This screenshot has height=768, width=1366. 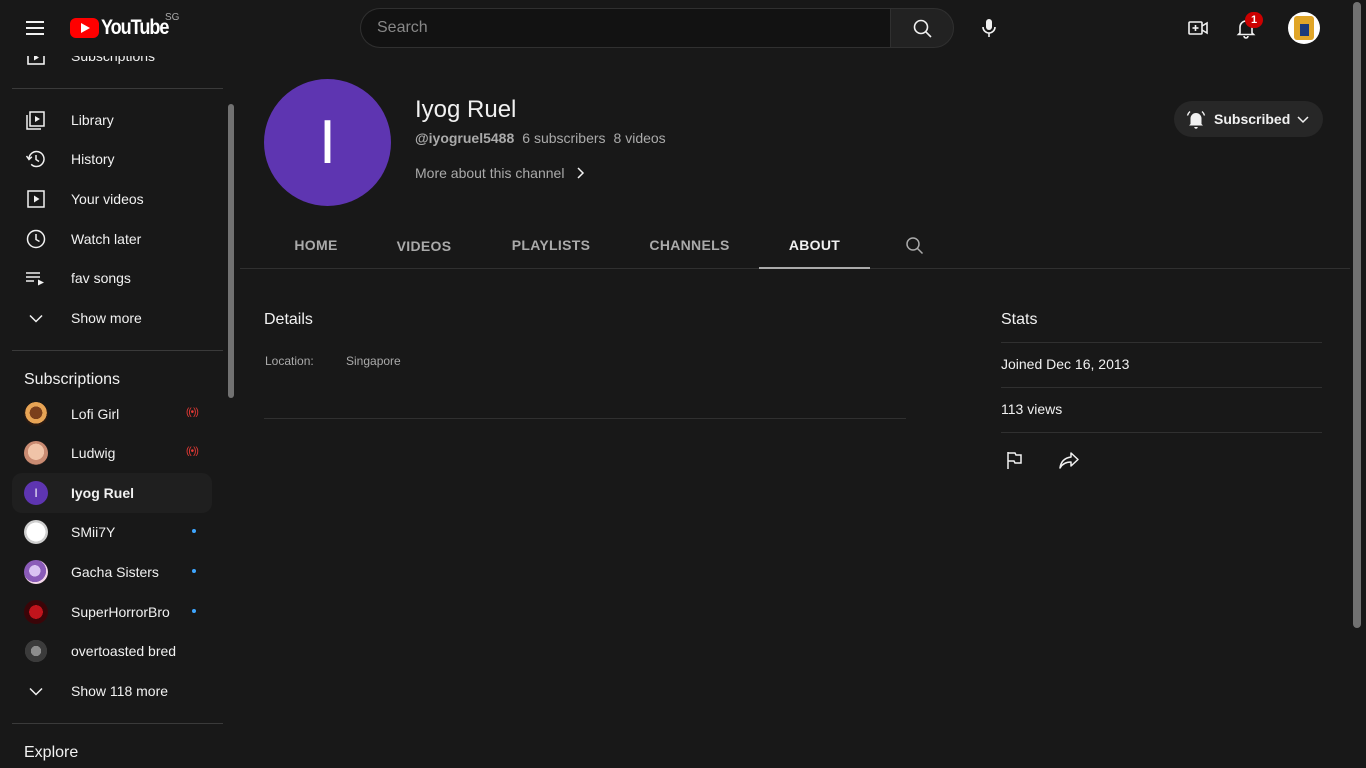 I want to click on location-label: Location:, so click(x=289, y=361).